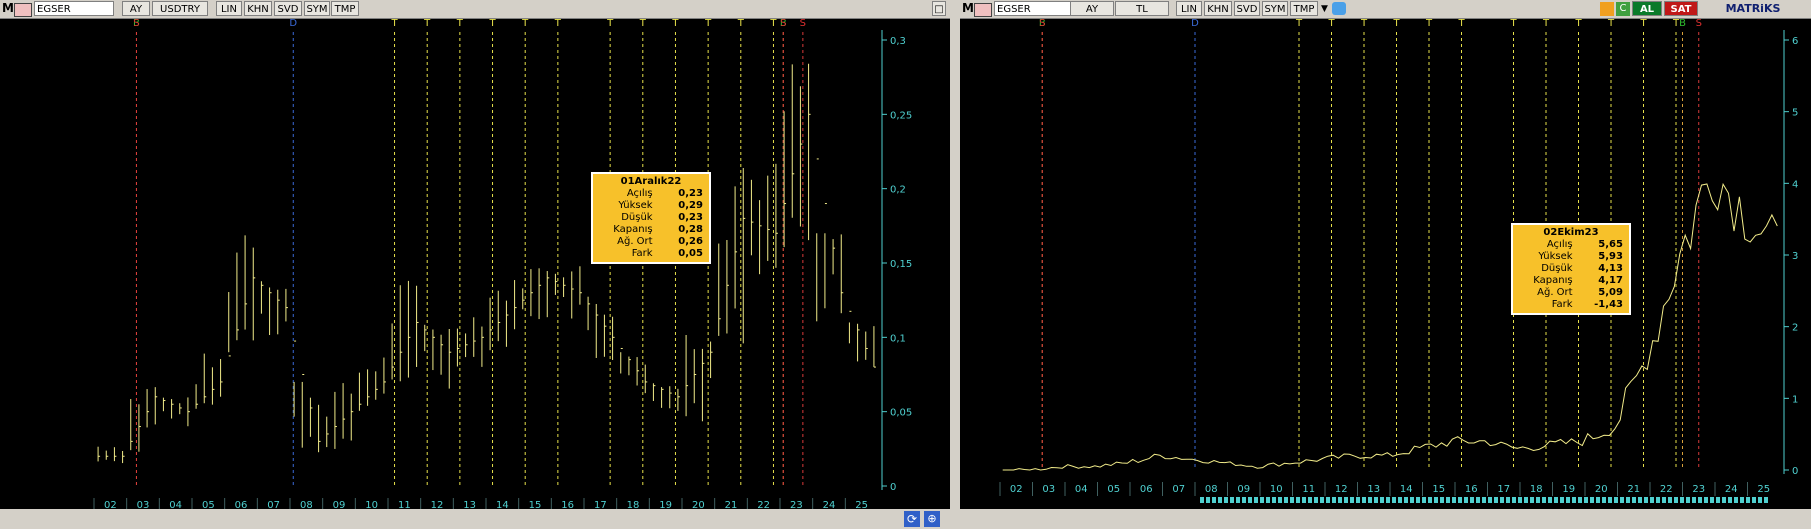  I want to click on y-tick-label: 0,05, so click(901, 413).